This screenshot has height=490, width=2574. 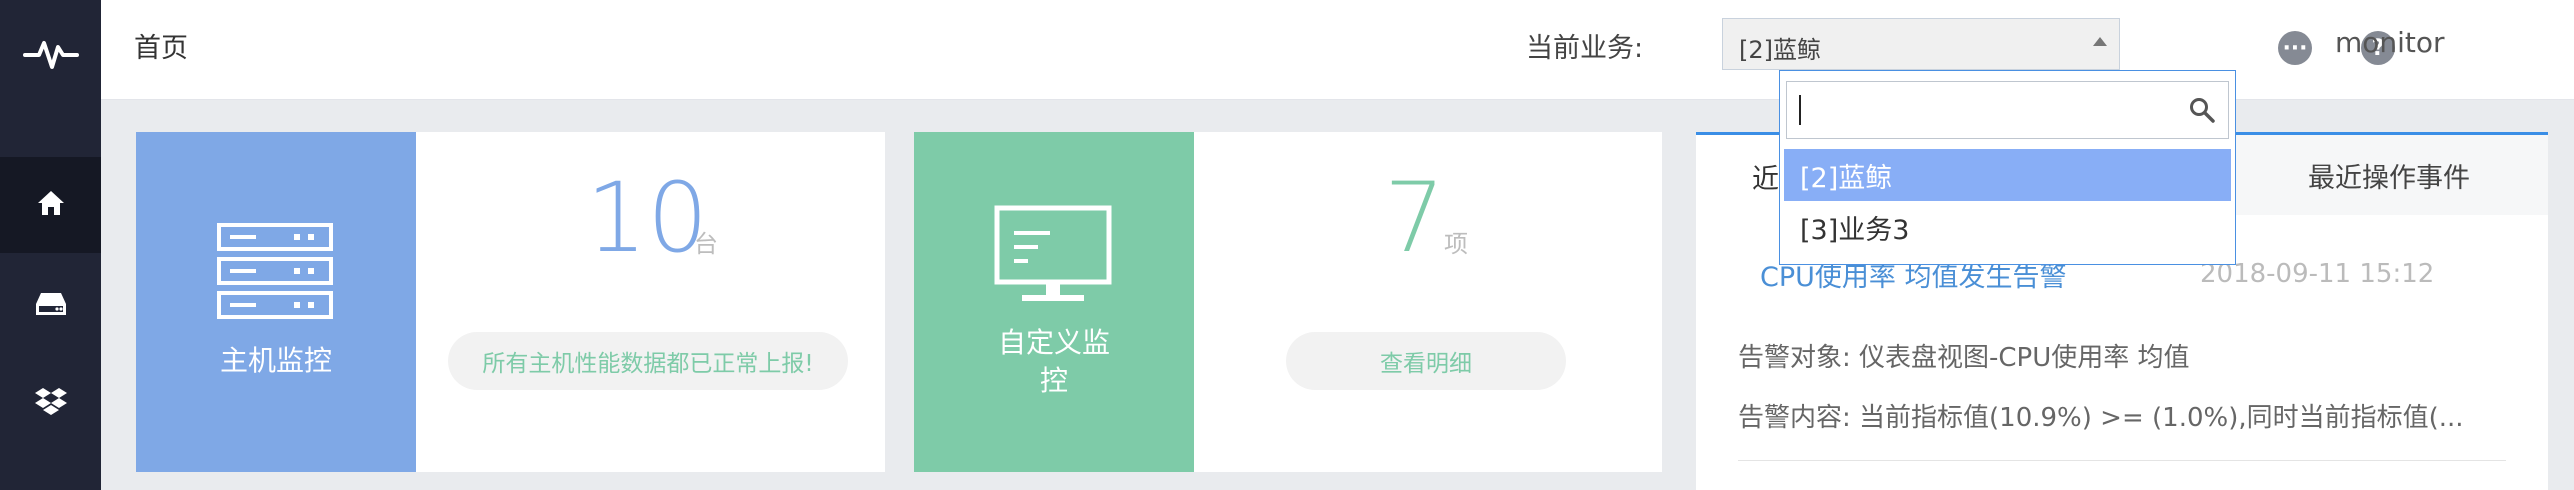 I want to click on nav-item-custom, so click(x=50, y=403).